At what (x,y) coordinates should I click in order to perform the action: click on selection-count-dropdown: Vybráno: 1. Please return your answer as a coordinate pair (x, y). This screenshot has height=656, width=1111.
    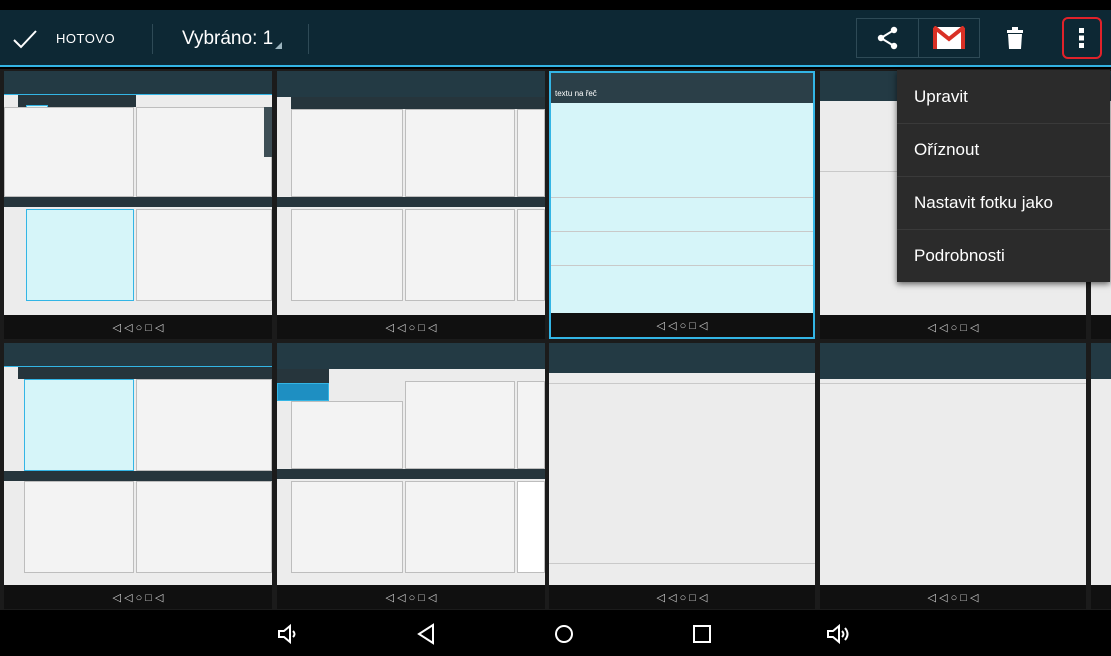
    Looking at the image, I should click on (232, 38).